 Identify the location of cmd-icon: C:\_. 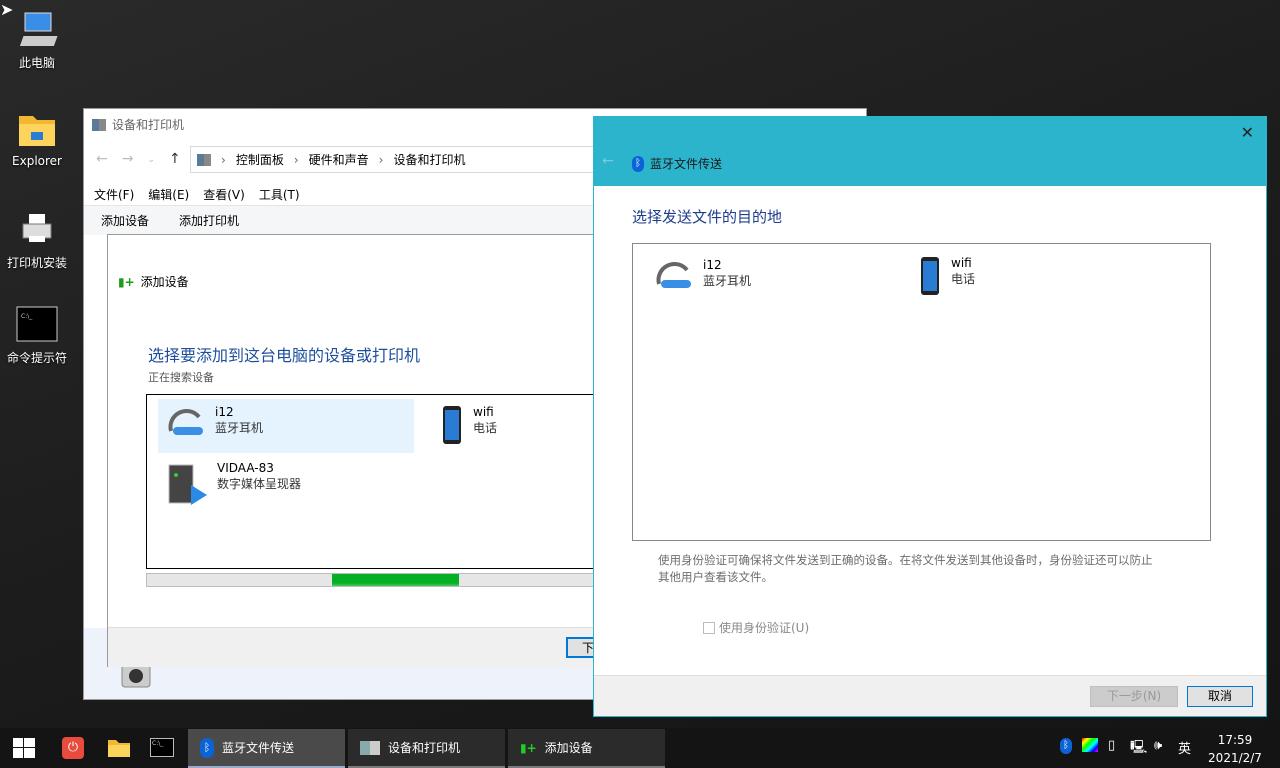
(37, 325).